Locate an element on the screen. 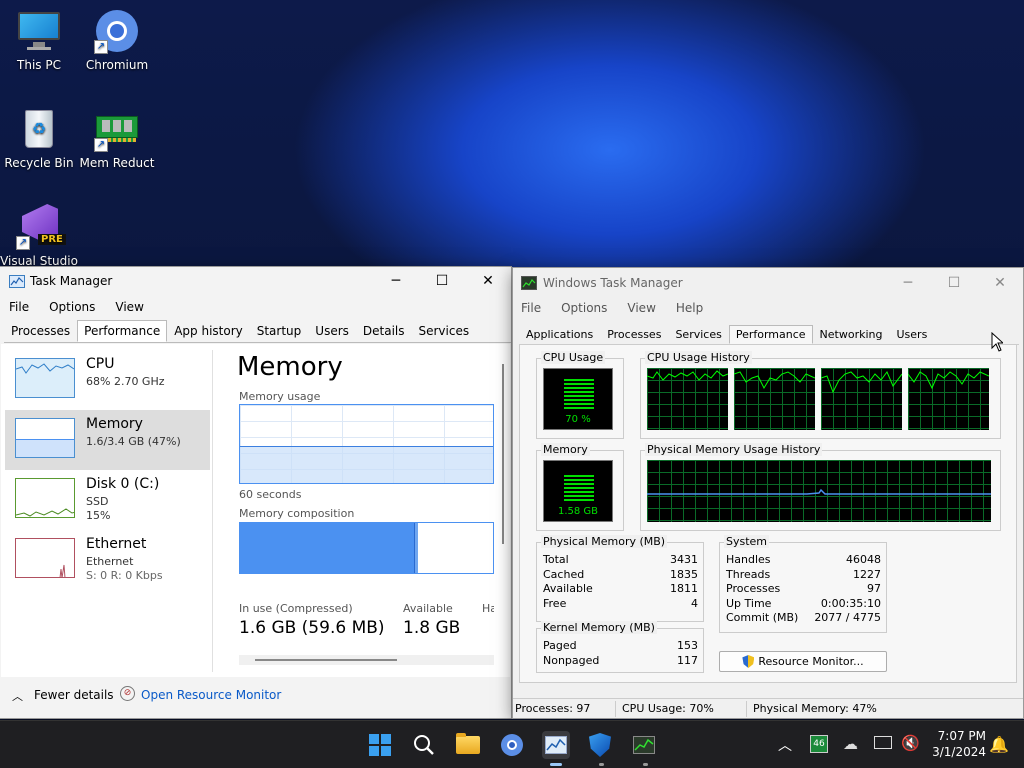  shortcut-arrow-icon: ↗ is located at coordinates (101, 145).